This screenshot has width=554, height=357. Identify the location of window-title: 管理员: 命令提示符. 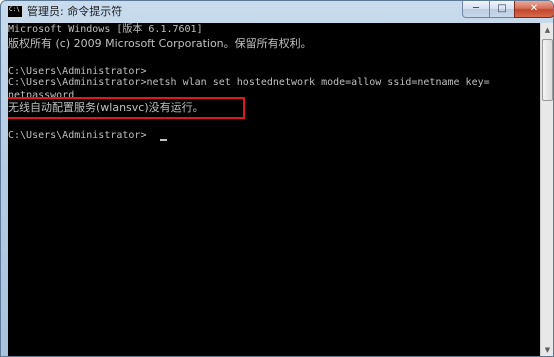
(75, 11).